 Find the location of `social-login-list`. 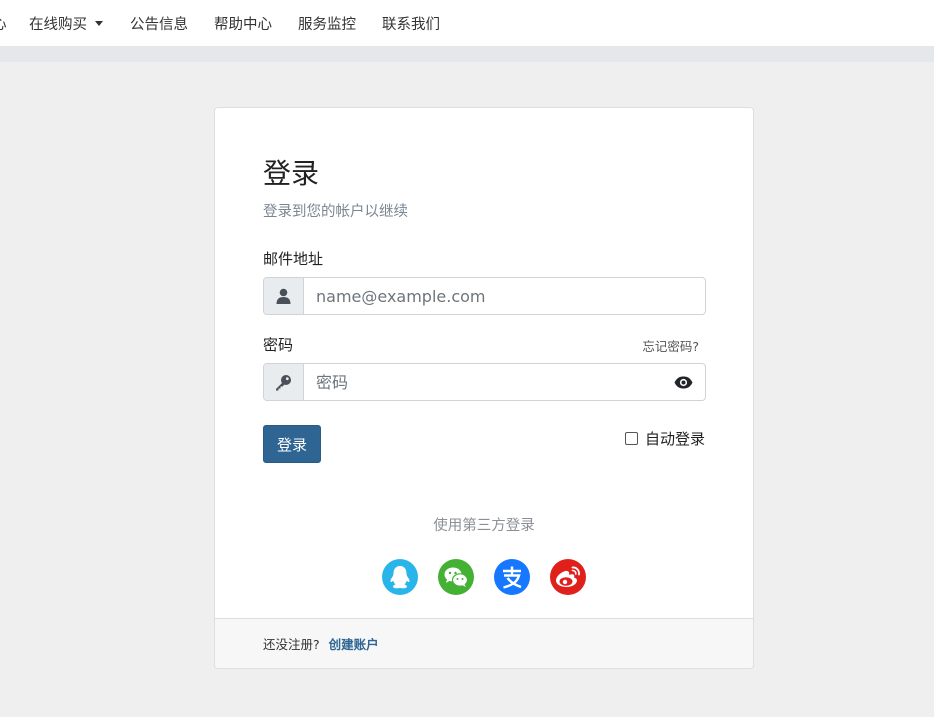

social-login-list is located at coordinates (484, 577).